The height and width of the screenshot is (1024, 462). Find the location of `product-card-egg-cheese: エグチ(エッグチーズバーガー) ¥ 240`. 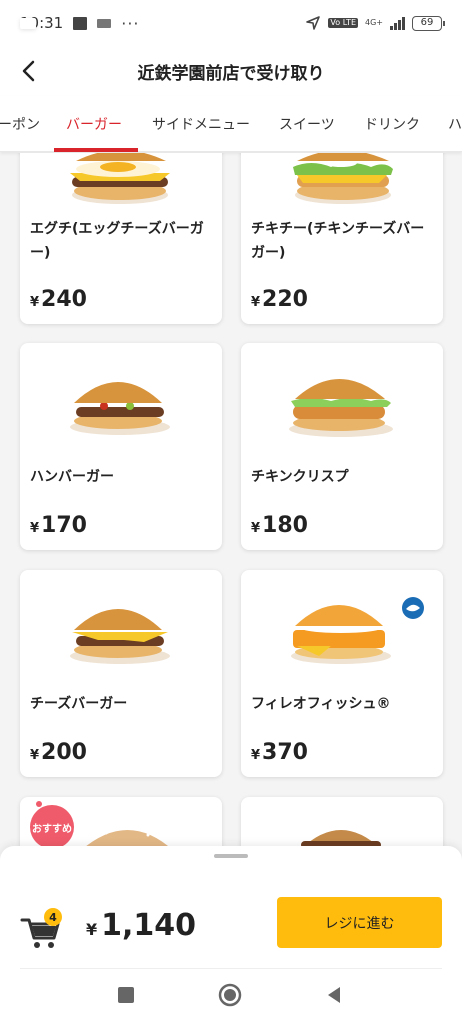

product-card-egg-cheese: エグチ(エッグチーズバーガー) ¥ 240 is located at coordinates (121, 238).